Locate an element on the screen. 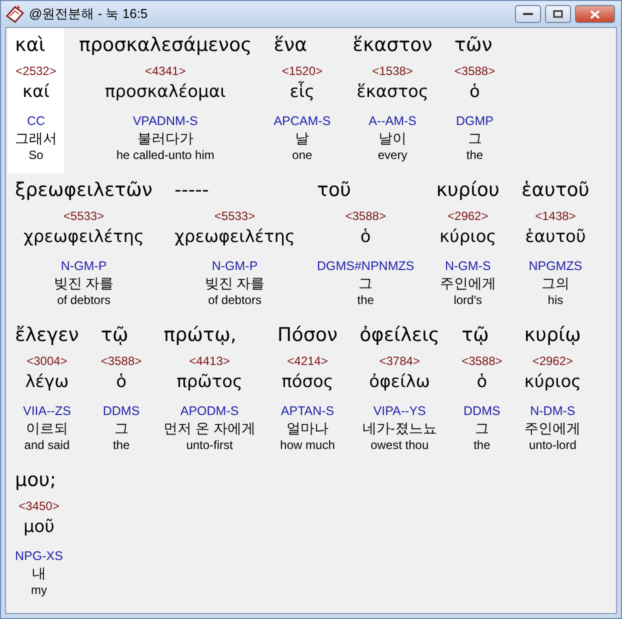 Image resolution: width=622 pixels, height=619 pixels. korean-gloss: 얼마나 is located at coordinates (307, 428).